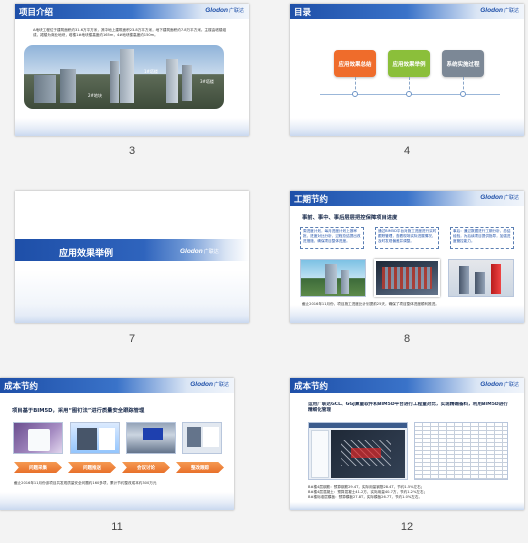 The width and height of the screenshot is (528, 543). Describe the element at coordinates (409, 63) in the screenshot. I see `agenda-item-examples: 应用效果举例` at that location.